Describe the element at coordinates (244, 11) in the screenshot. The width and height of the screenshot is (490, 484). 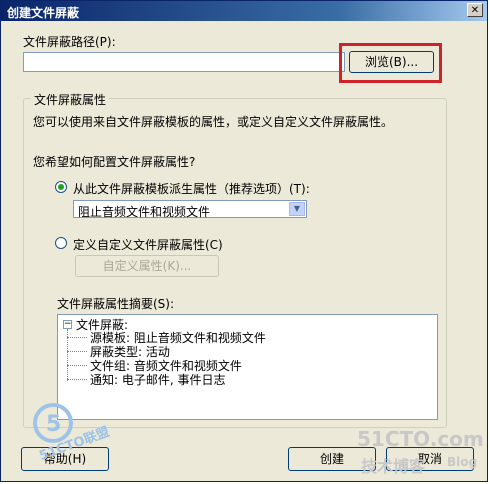
I see `title-bar: 创建文件屏蔽 ✕` at that location.